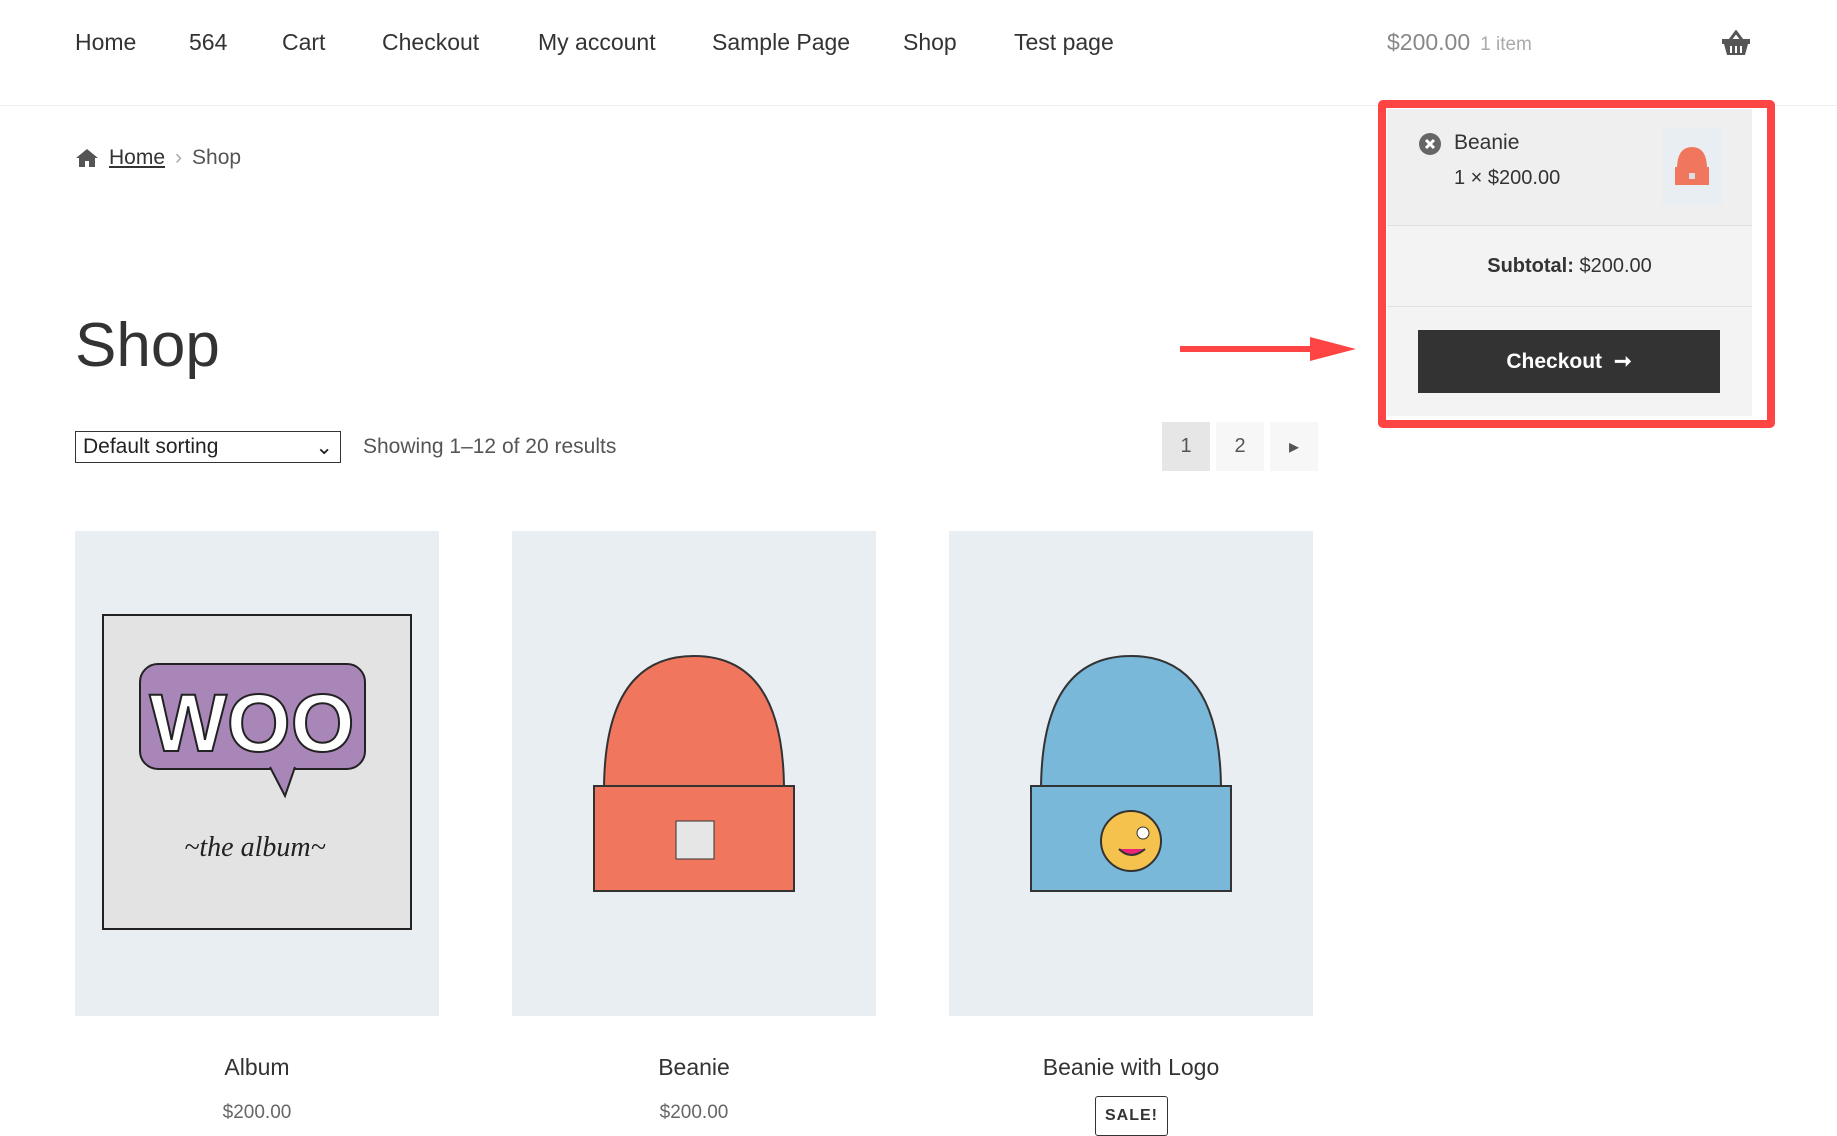  Describe the element at coordinates (1131, 1116) in the screenshot. I see `sale-badge: SALE!` at that location.